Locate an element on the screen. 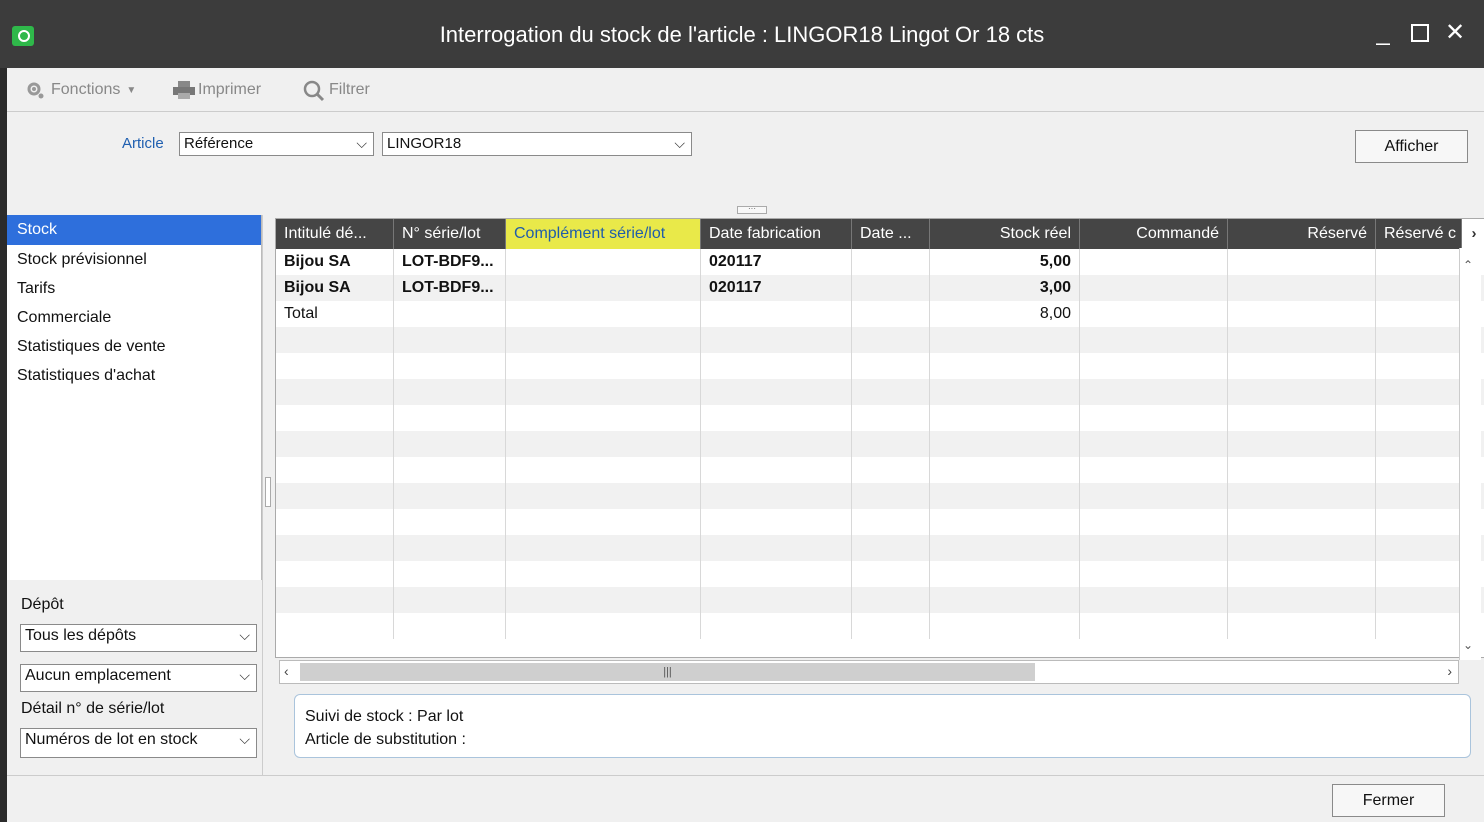 The height and width of the screenshot is (822, 1484). cell-serial is located at coordinates (450, 314).